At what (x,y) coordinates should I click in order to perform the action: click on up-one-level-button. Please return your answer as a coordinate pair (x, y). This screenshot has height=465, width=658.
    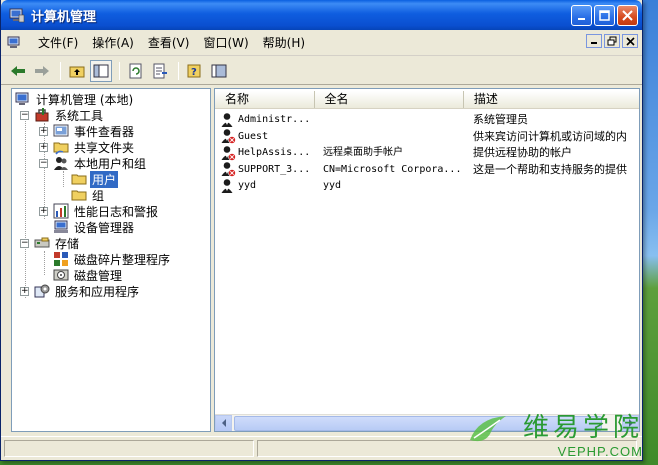
    Looking at the image, I should click on (77, 71).